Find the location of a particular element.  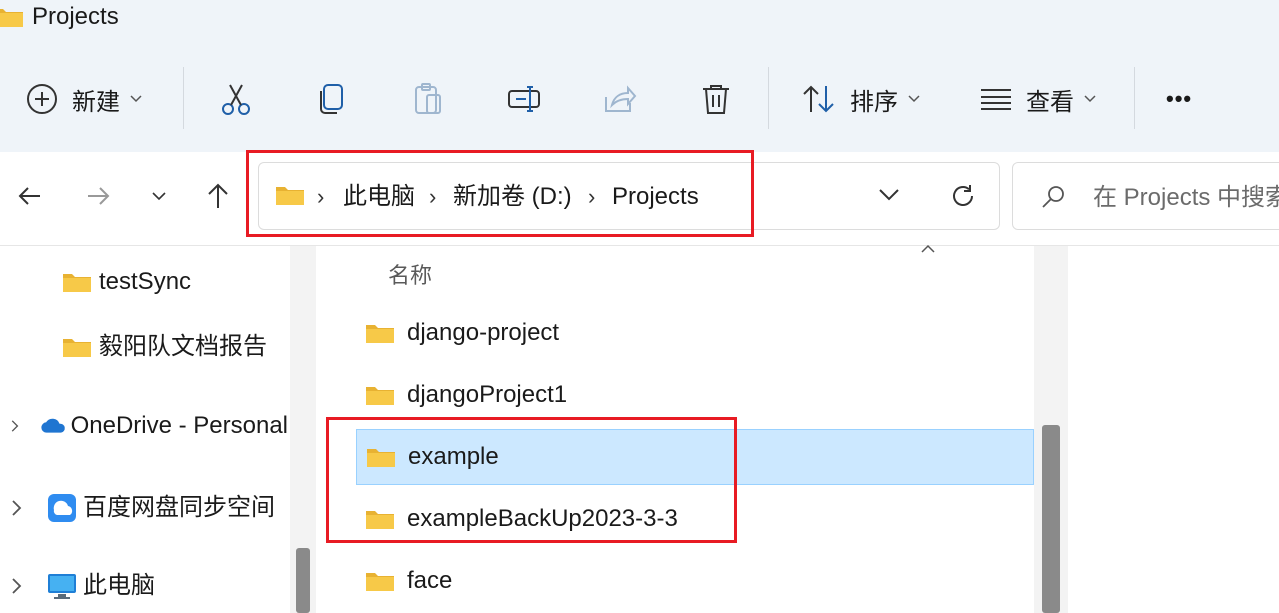

search-input: 在 Projects 中搜索 is located at coordinates (1186, 198).